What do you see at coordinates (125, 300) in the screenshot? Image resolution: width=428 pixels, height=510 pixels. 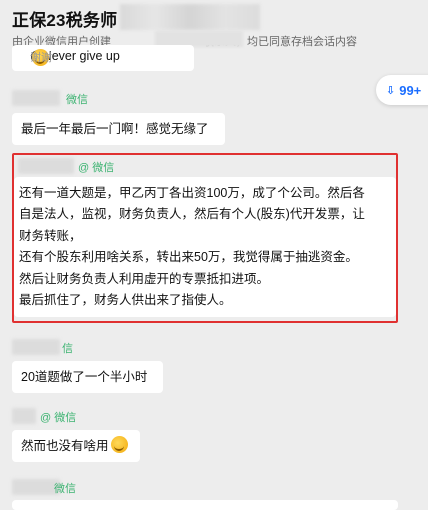 I see `message-line: 最后抓住了，财务人供出来了指使人。` at bounding box center [125, 300].